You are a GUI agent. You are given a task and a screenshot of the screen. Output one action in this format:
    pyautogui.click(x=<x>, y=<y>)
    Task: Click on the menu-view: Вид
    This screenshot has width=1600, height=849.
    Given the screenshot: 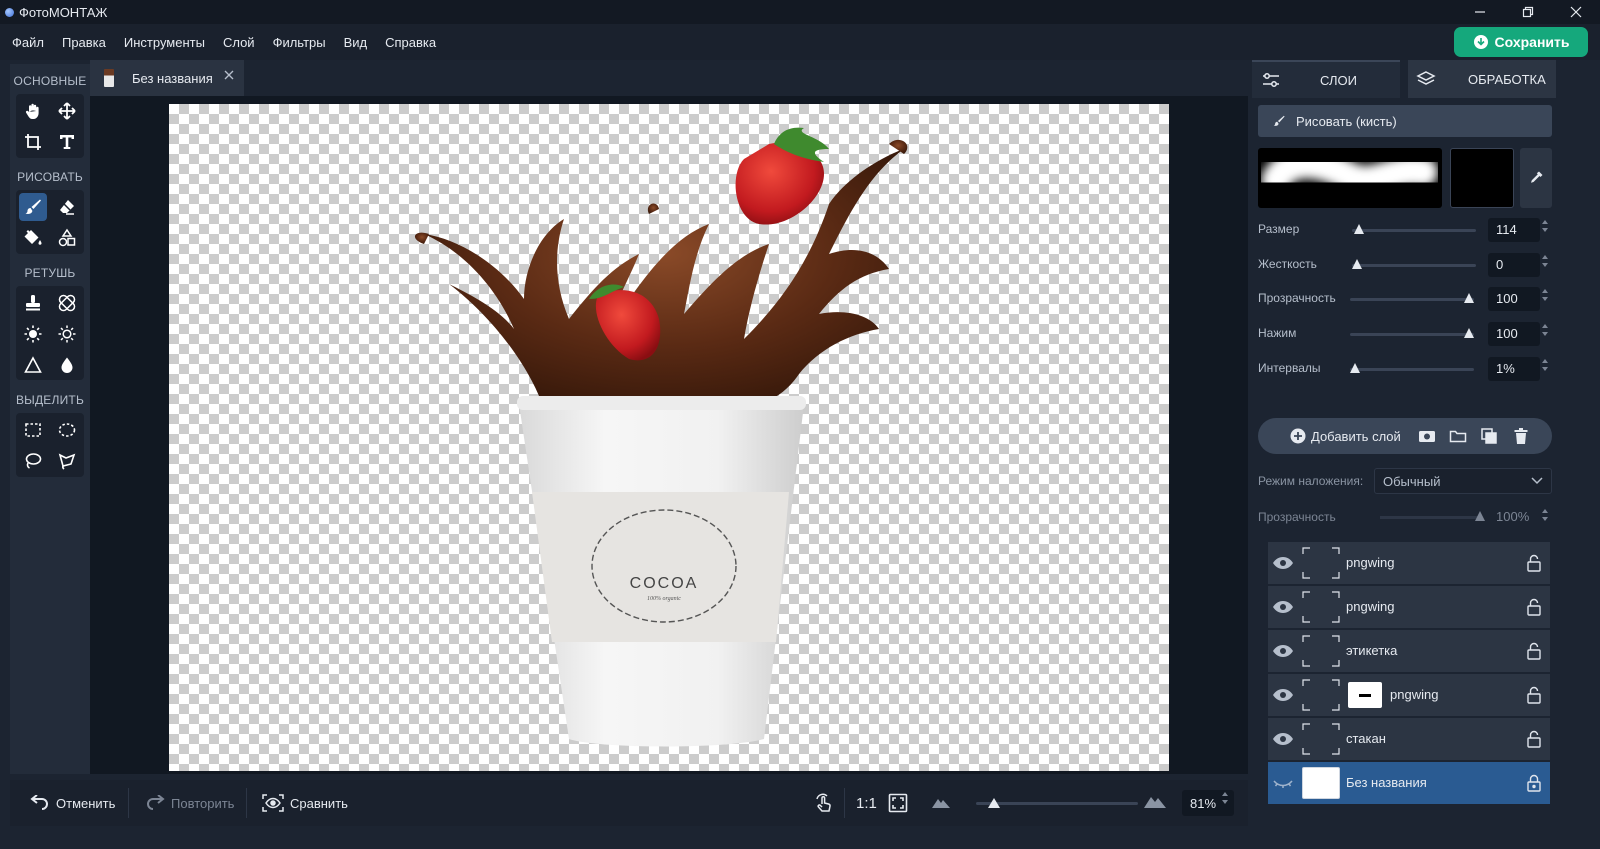 What is the action you would take?
    pyautogui.click(x=356, y=42)
    